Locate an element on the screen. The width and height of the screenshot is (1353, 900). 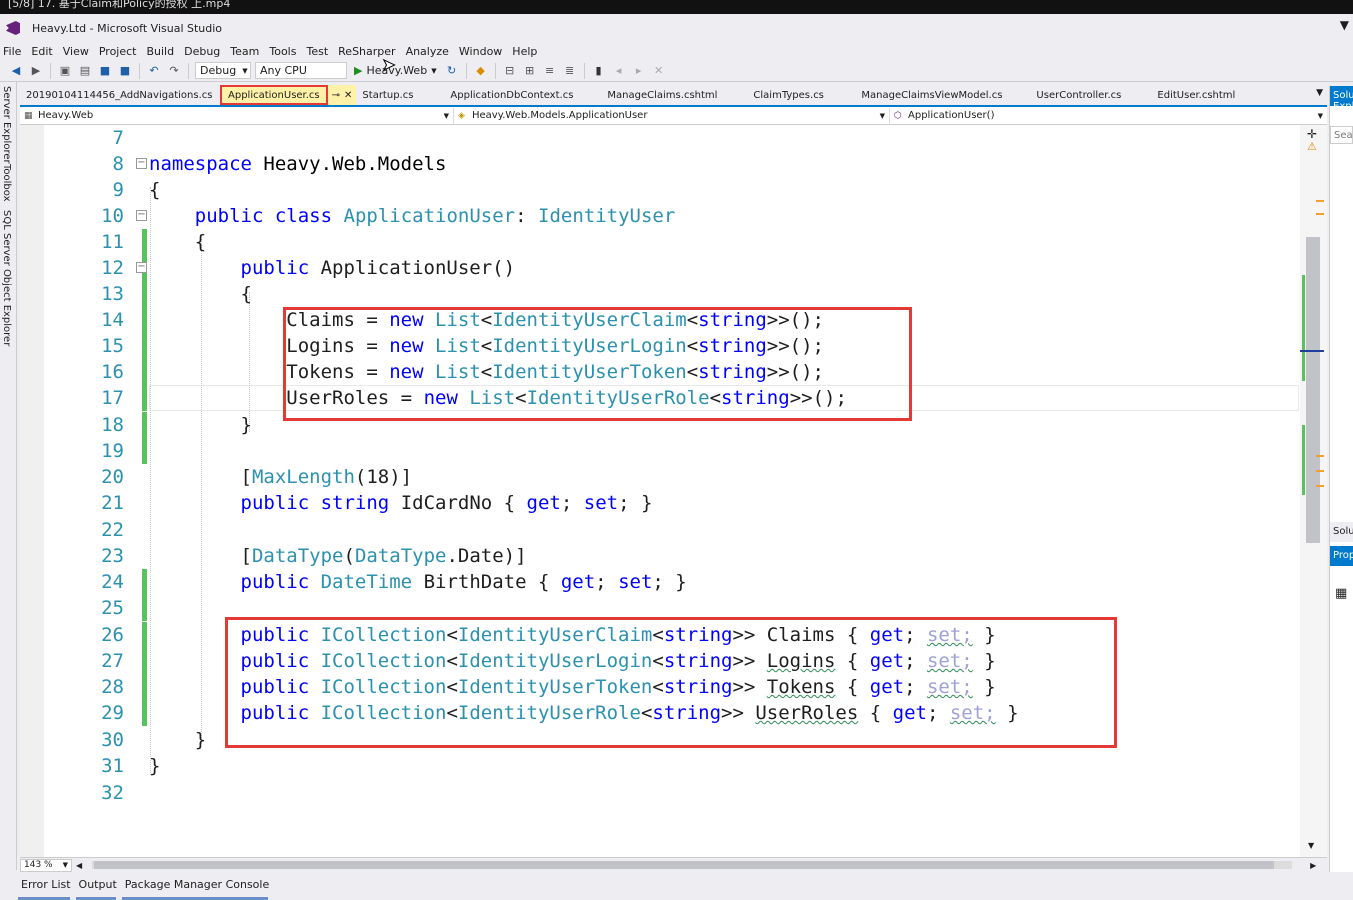
quick-info-icon: ⊞ is located at coordinates (530, 71).